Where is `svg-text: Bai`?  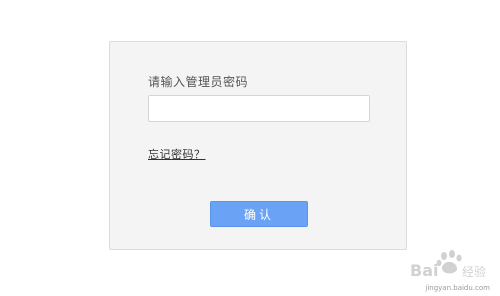 svg-text: Bai is located at coordinates (424, 270).